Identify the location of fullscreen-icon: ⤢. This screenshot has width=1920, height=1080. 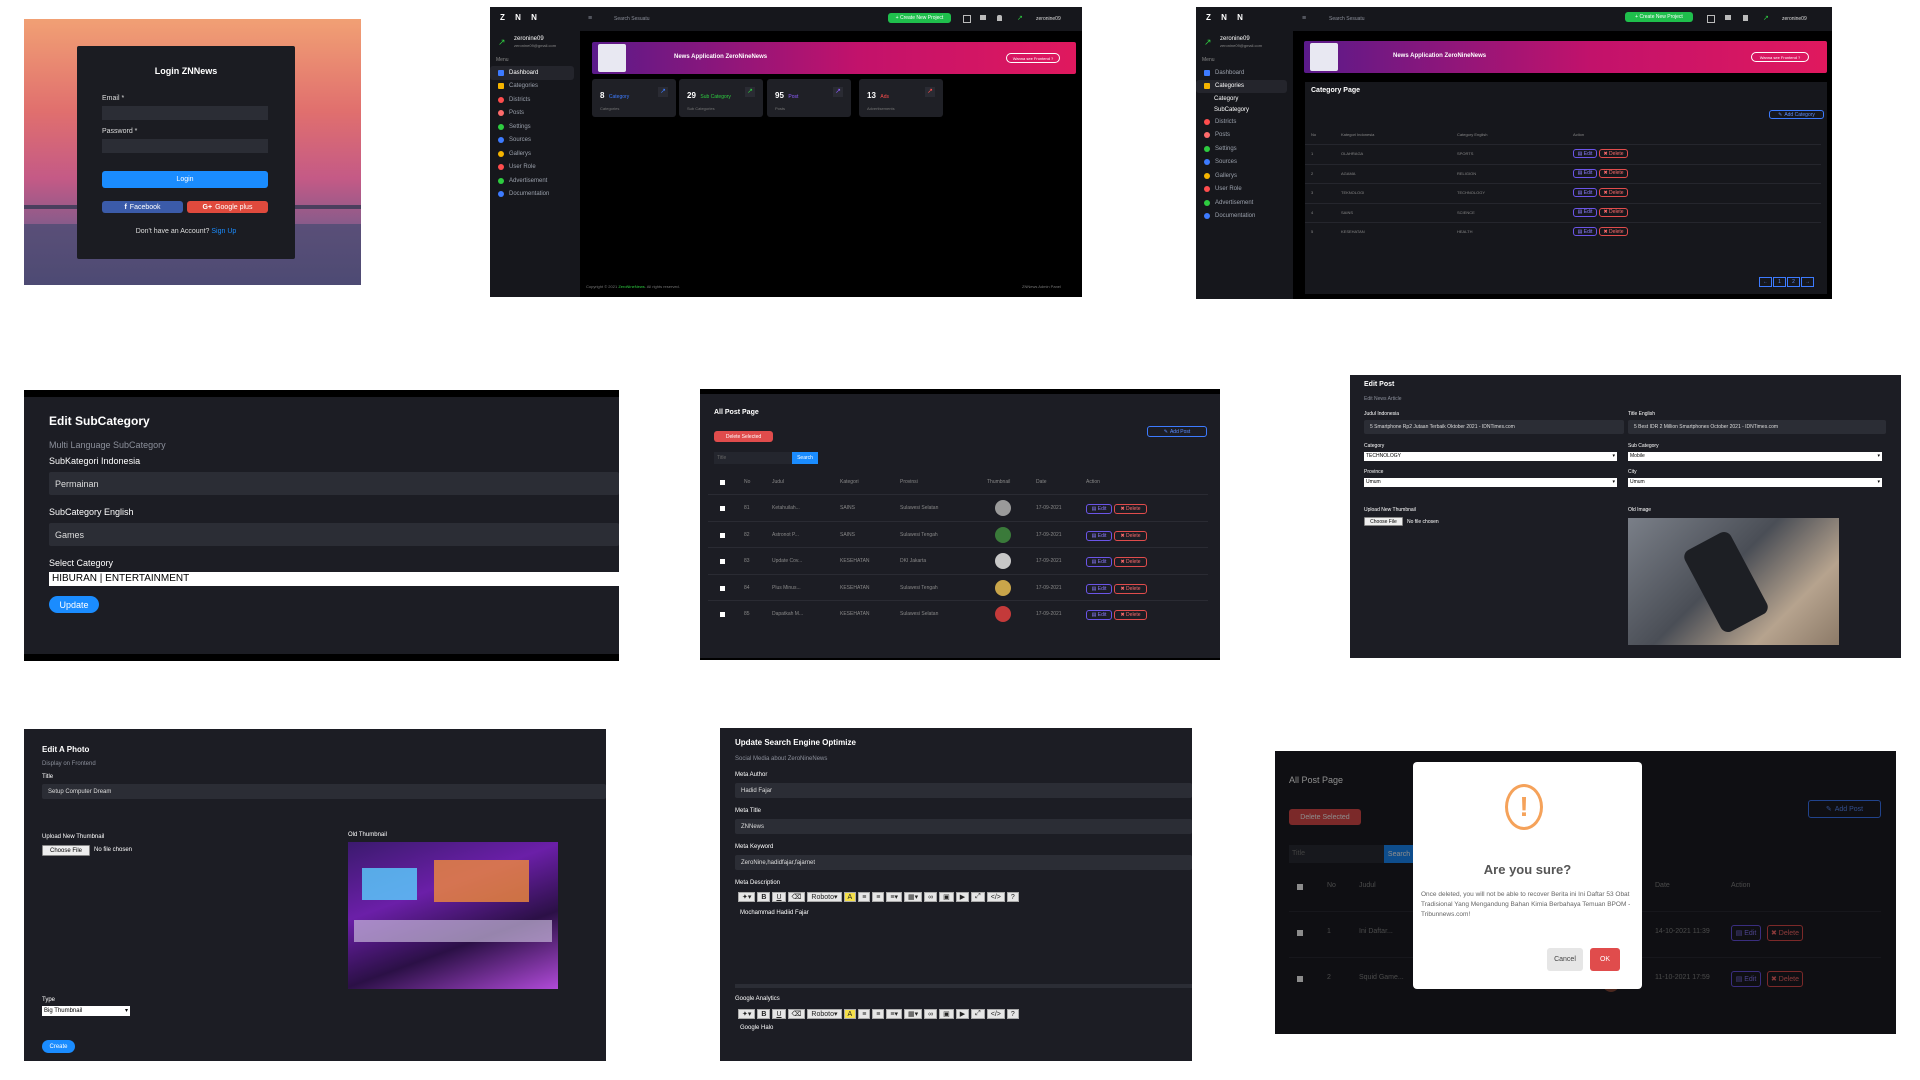
(978, 1014).